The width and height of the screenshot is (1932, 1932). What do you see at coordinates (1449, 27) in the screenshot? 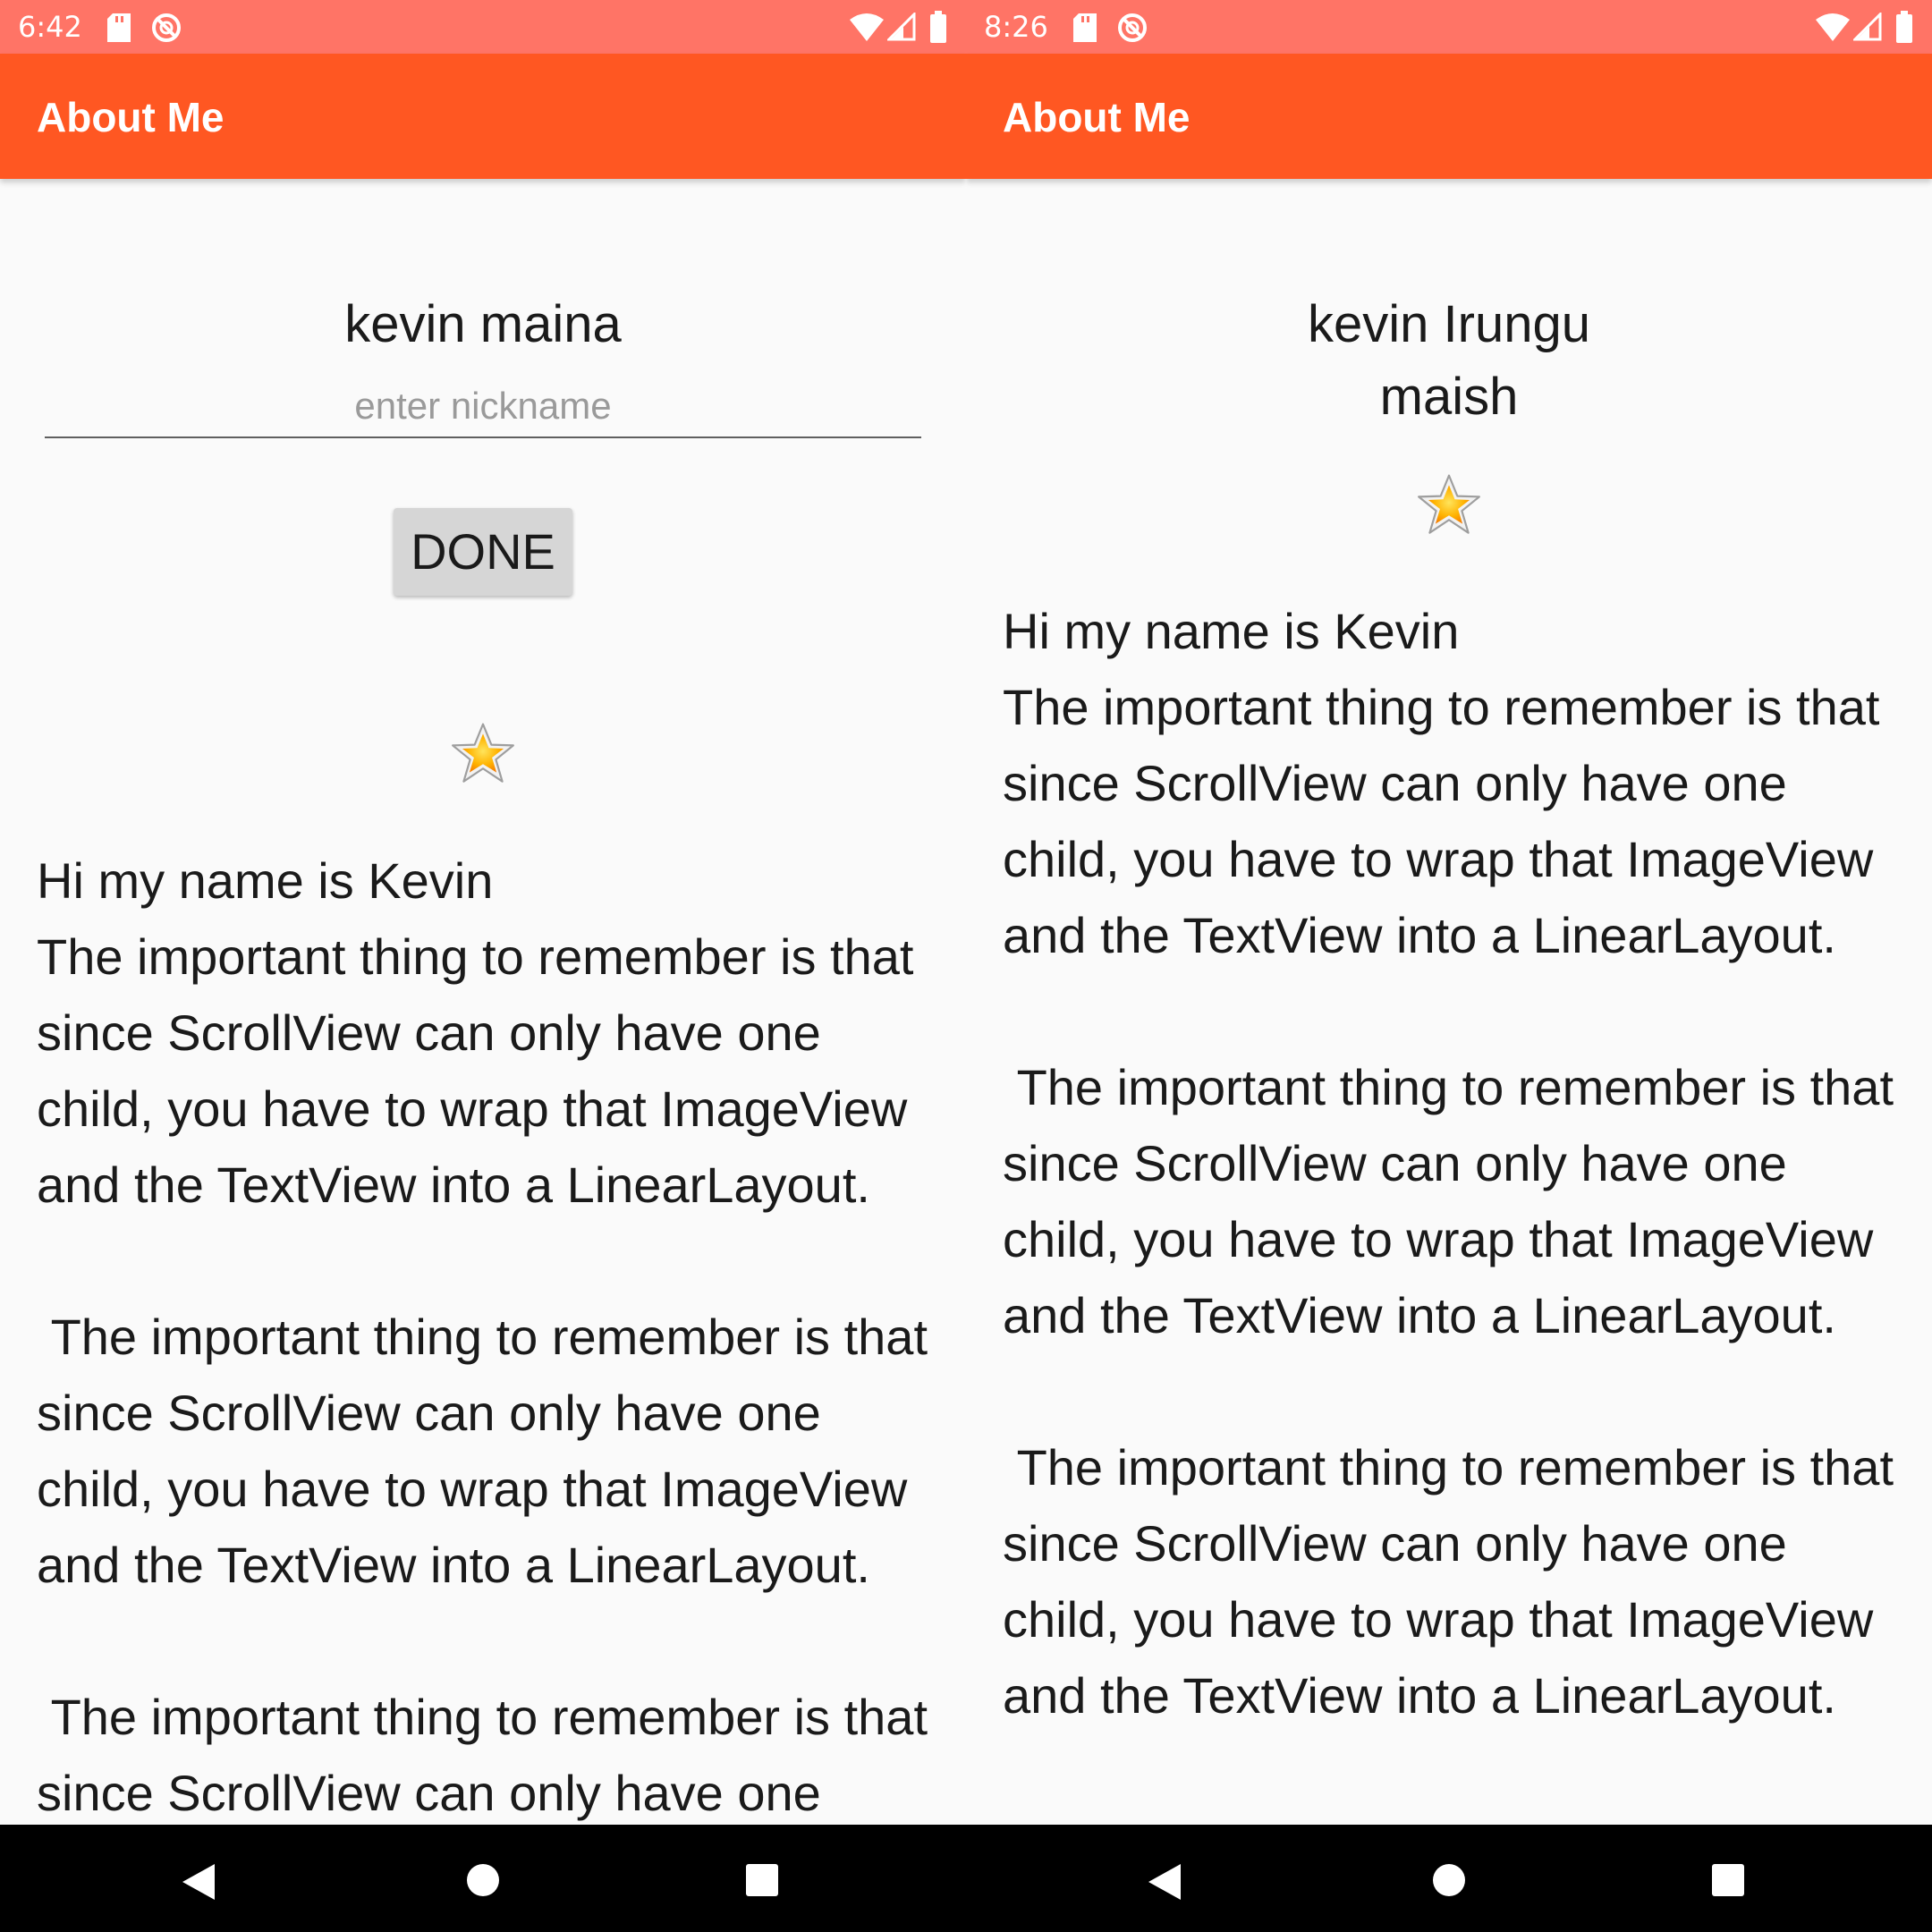
I see `status-bar: 8:26` at bounding box center [1449, 27].